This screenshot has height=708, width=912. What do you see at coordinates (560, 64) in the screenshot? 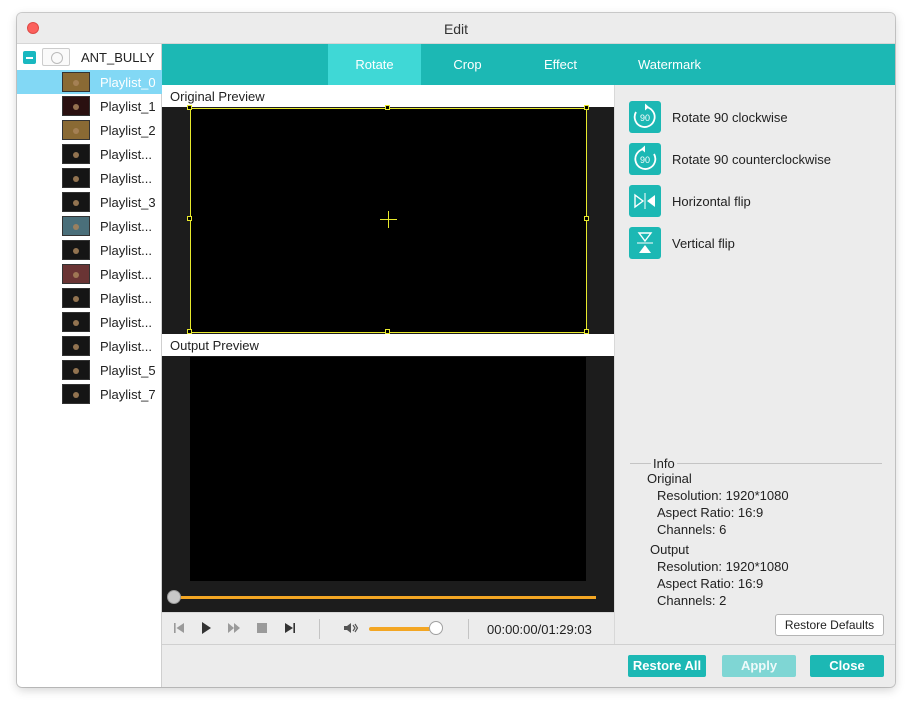
I see `tab-effect: Effect` at bounding box center [560, 64].